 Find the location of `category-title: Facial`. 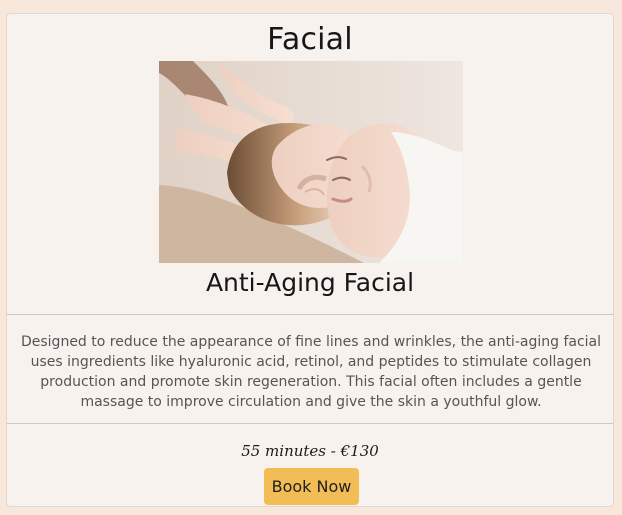

category-title: Facial is located at coordinates (310, 39).